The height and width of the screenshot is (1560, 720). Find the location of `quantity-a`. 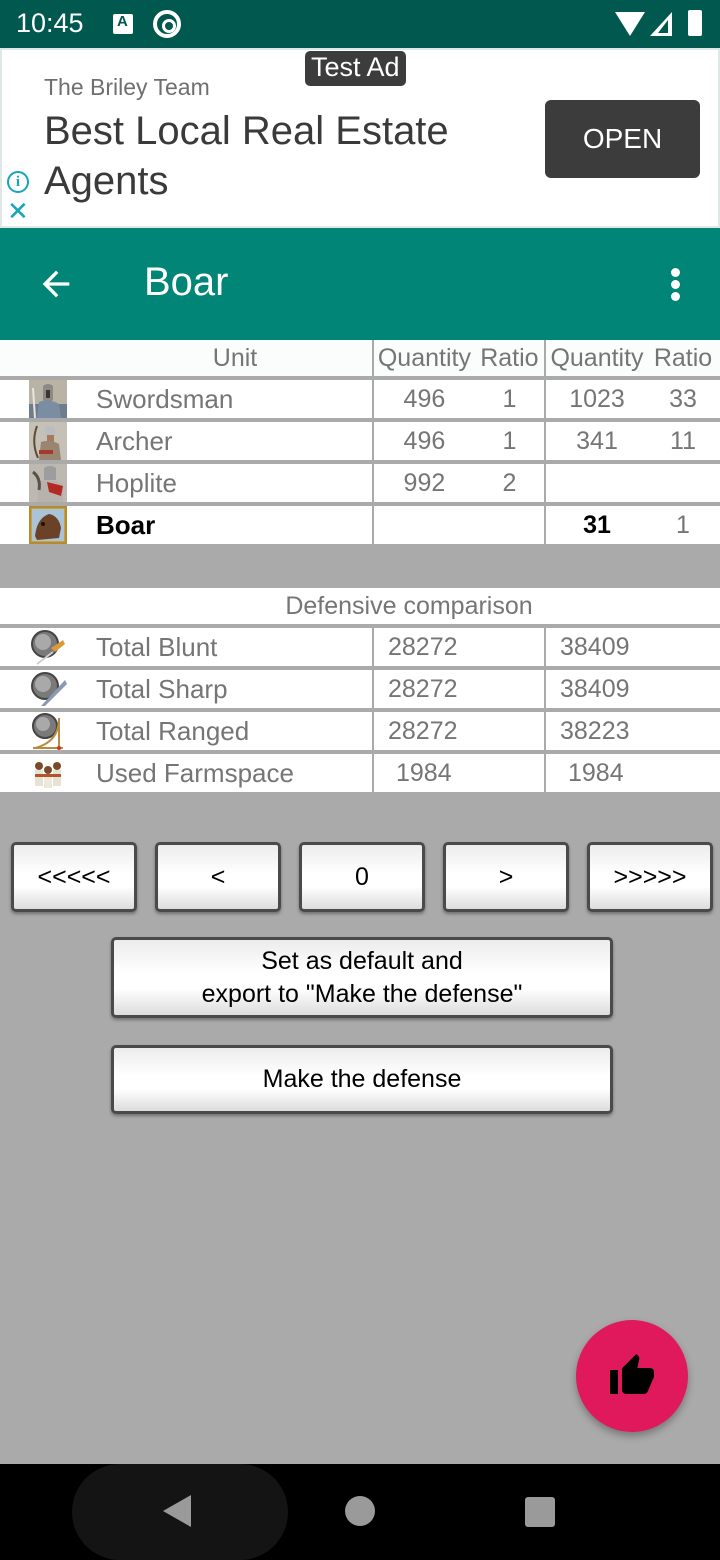

quantity-a is located at coordinates (424, 525).